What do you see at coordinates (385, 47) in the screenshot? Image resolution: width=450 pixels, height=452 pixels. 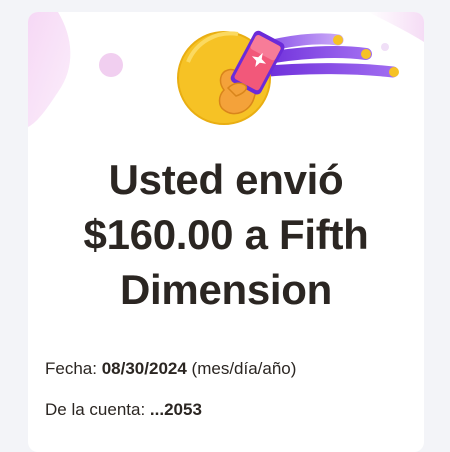 I see `sparkle-dot` at bounding box center [385, 47].